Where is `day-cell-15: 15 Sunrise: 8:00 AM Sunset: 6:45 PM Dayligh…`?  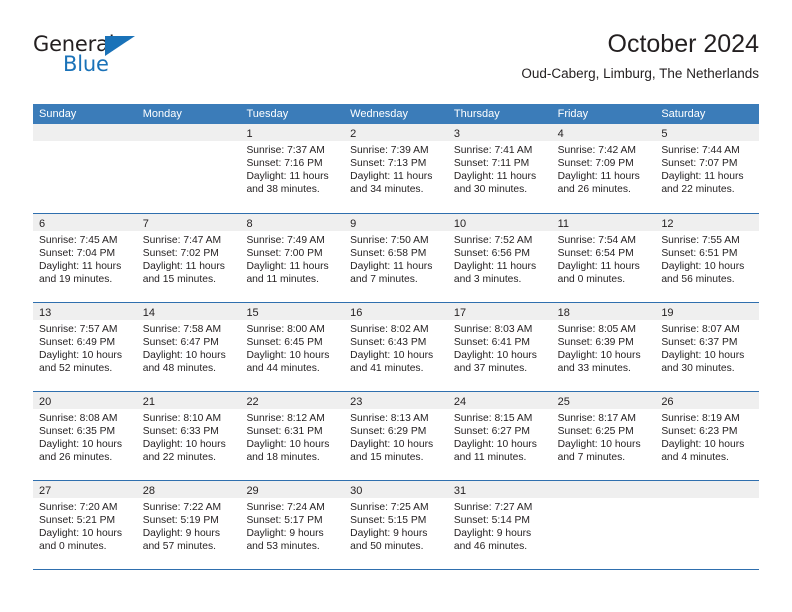
day-cell-15: 15 Sunrise: 8:00 AM Sunset: 6:45 PM Dayligh… is located at coordinates (292, 347).